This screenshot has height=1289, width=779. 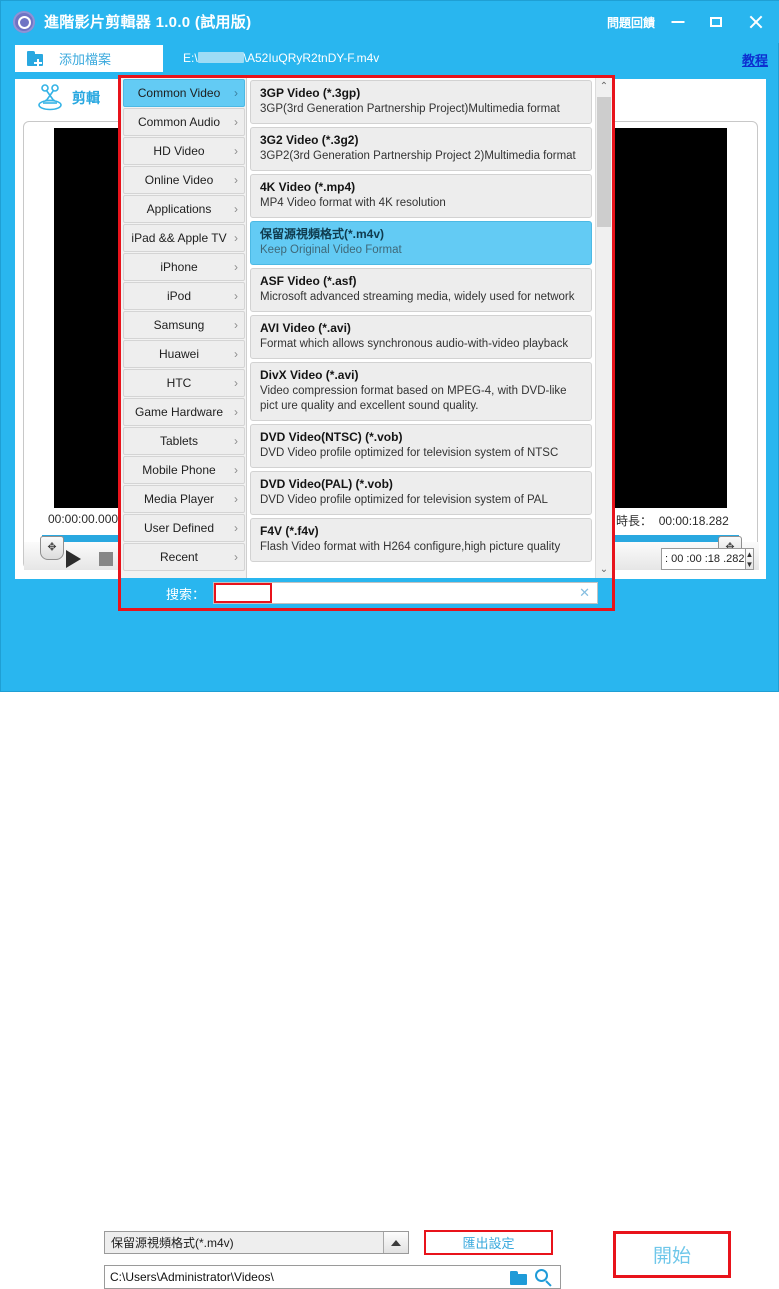 I want to click on redacted-path-segment, so click(x=220, y=57).